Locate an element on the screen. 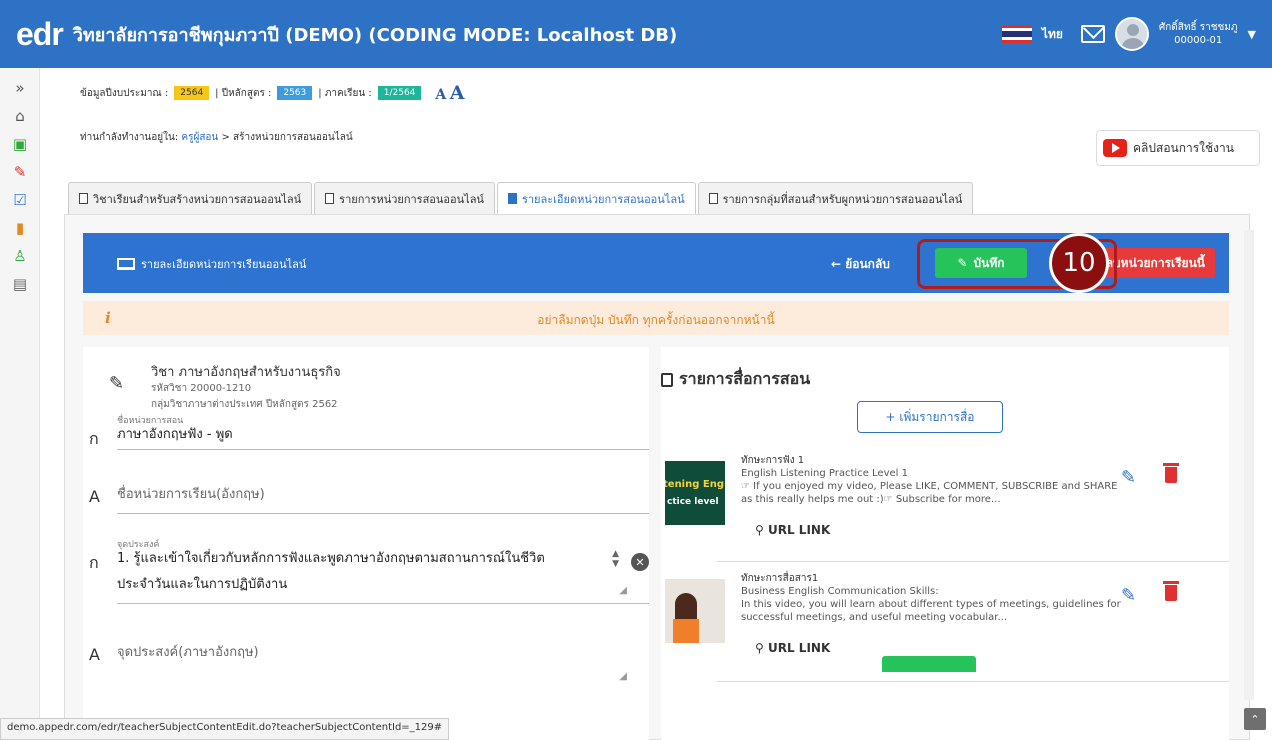 The width and height of the screenshot is (1272, 740). thumbnail-caption-2: ctice level is located at coordinates (693, 502).